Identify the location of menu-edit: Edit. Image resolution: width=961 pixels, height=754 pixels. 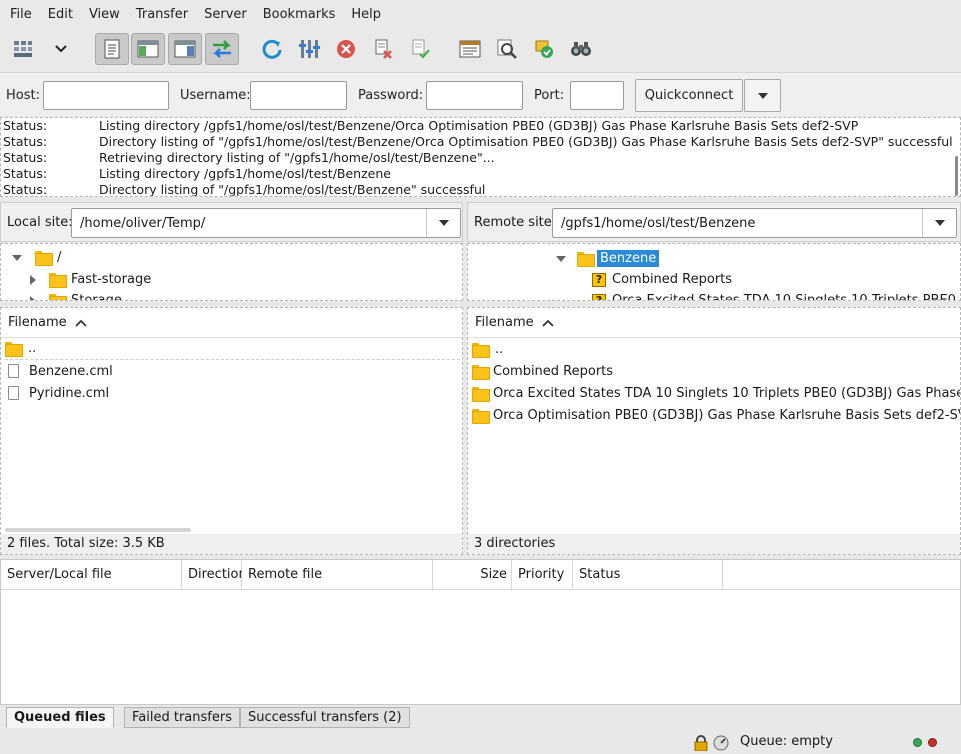
(60, 15).